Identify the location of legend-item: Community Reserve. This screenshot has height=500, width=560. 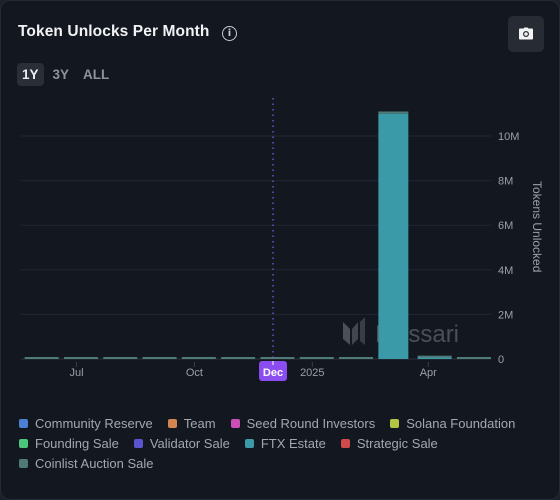
(86, 423).